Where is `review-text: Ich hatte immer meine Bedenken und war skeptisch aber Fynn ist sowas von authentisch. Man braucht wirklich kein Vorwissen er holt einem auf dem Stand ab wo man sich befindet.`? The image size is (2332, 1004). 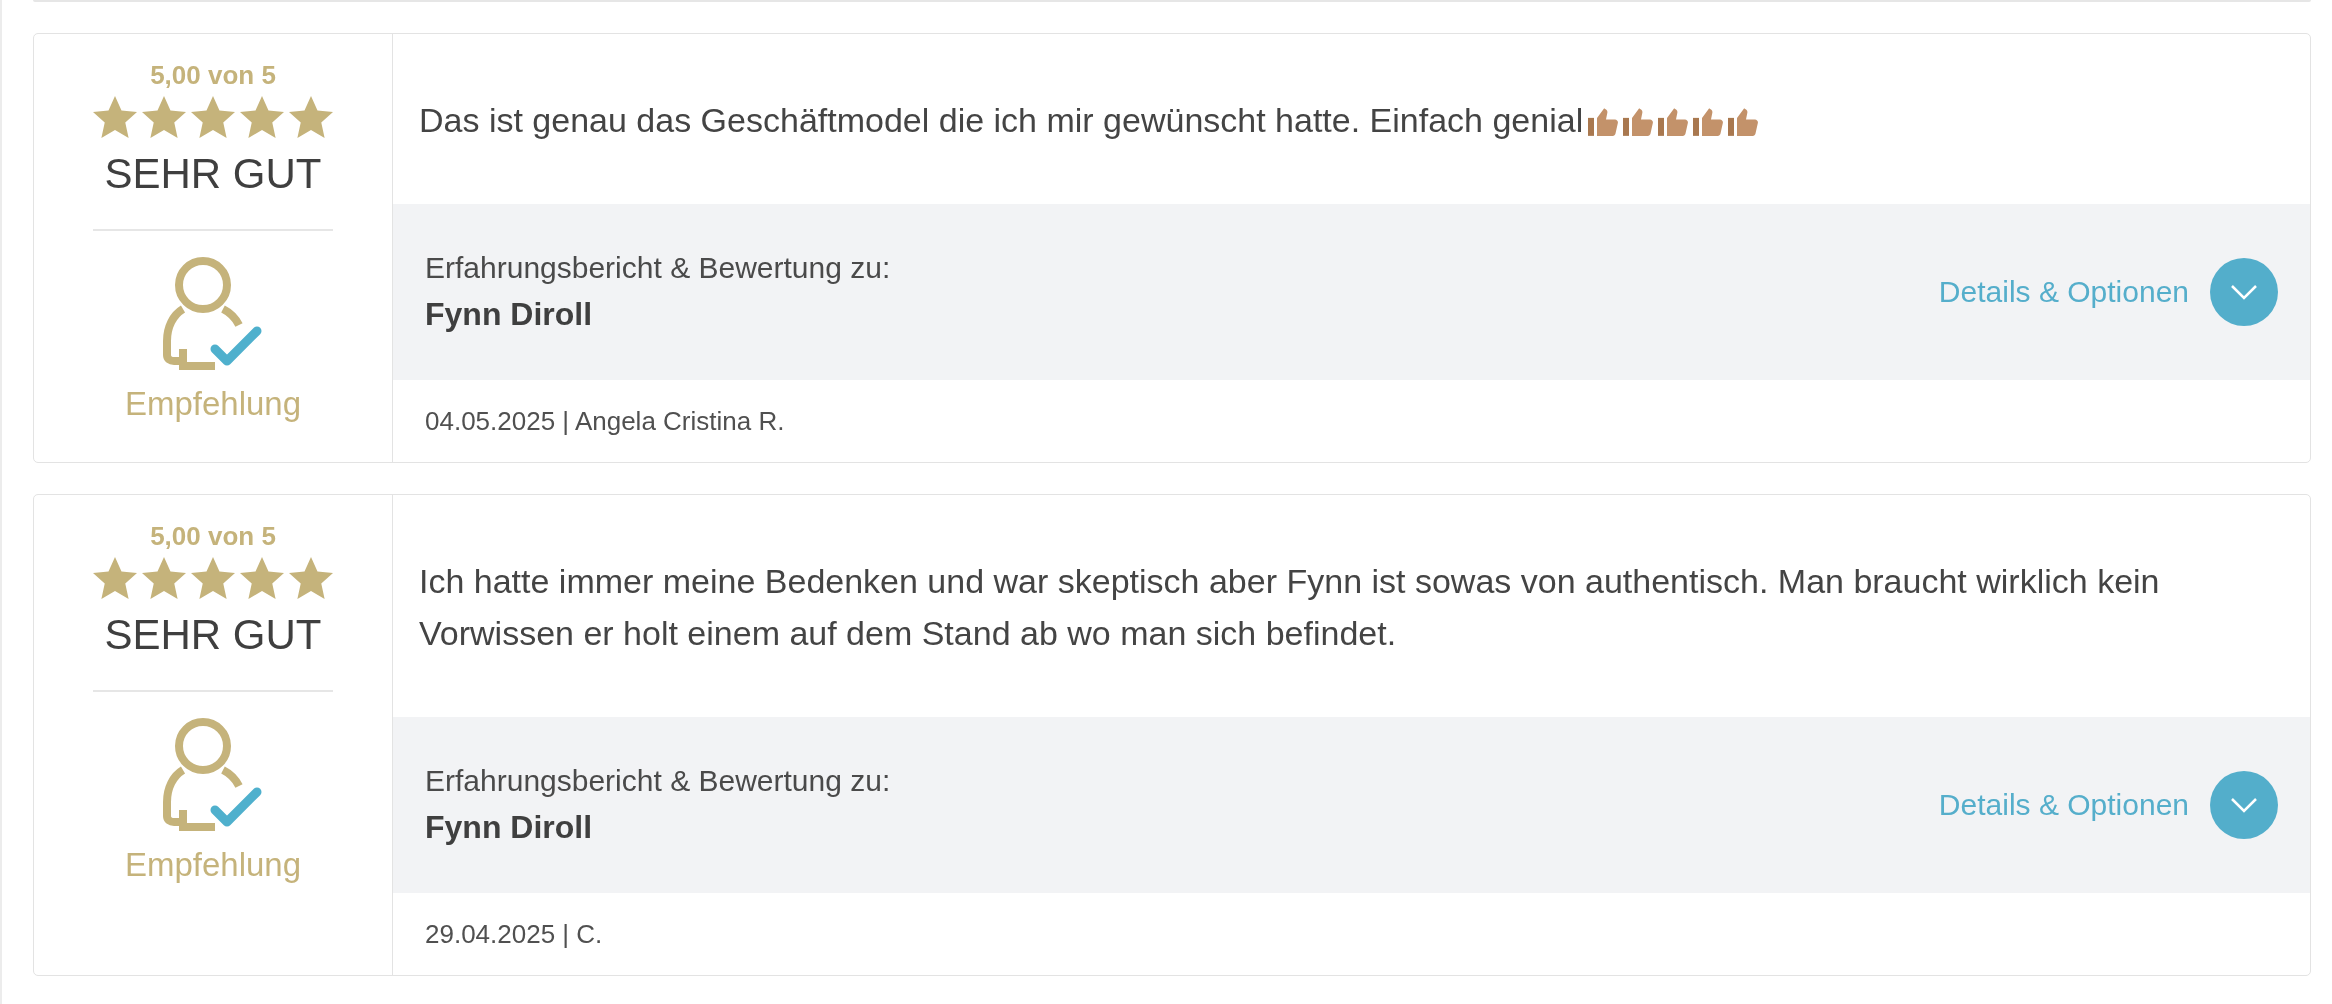 review-text: Ich hatte immer meine Bedenken und war skeptisch aber Fynn ist sowas von authentisch. Man braucht wirklich kein Vorwissen er holt einem auf dem Stand ab wo man sich befindet. is located at coordinates (1289, 607).